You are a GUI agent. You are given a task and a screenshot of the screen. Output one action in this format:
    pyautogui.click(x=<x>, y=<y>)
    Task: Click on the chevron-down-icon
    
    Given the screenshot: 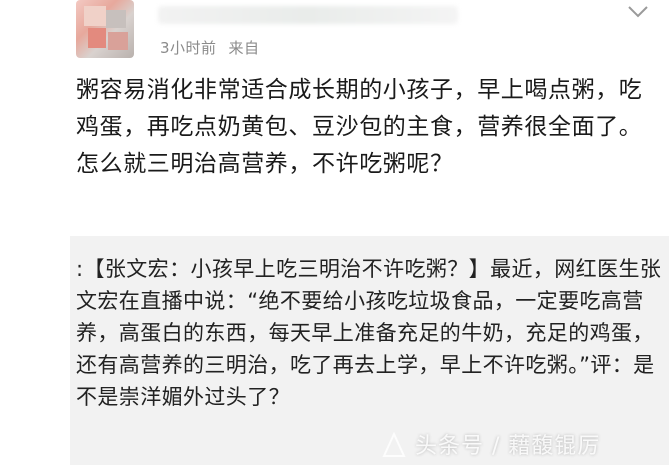 What is the action you would take?
    pyautogui.click(x=638, y=12)
    